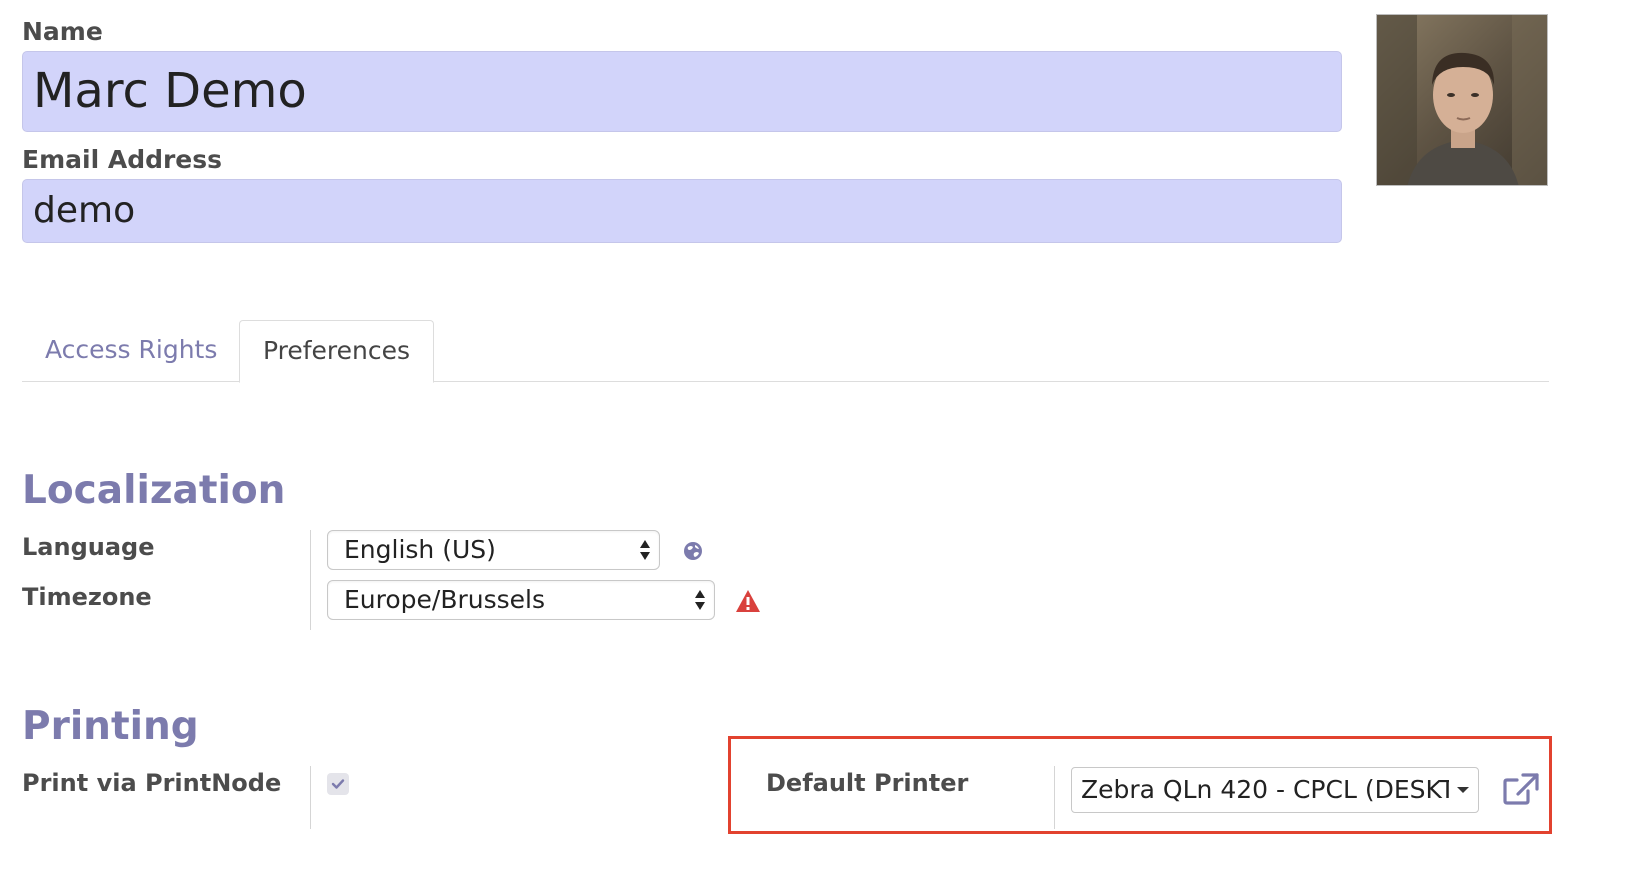  What do you see at coordinates (1463, 790) in the screenshot?
I see `chevron-down-icon` at bounding box center [1463, 790].